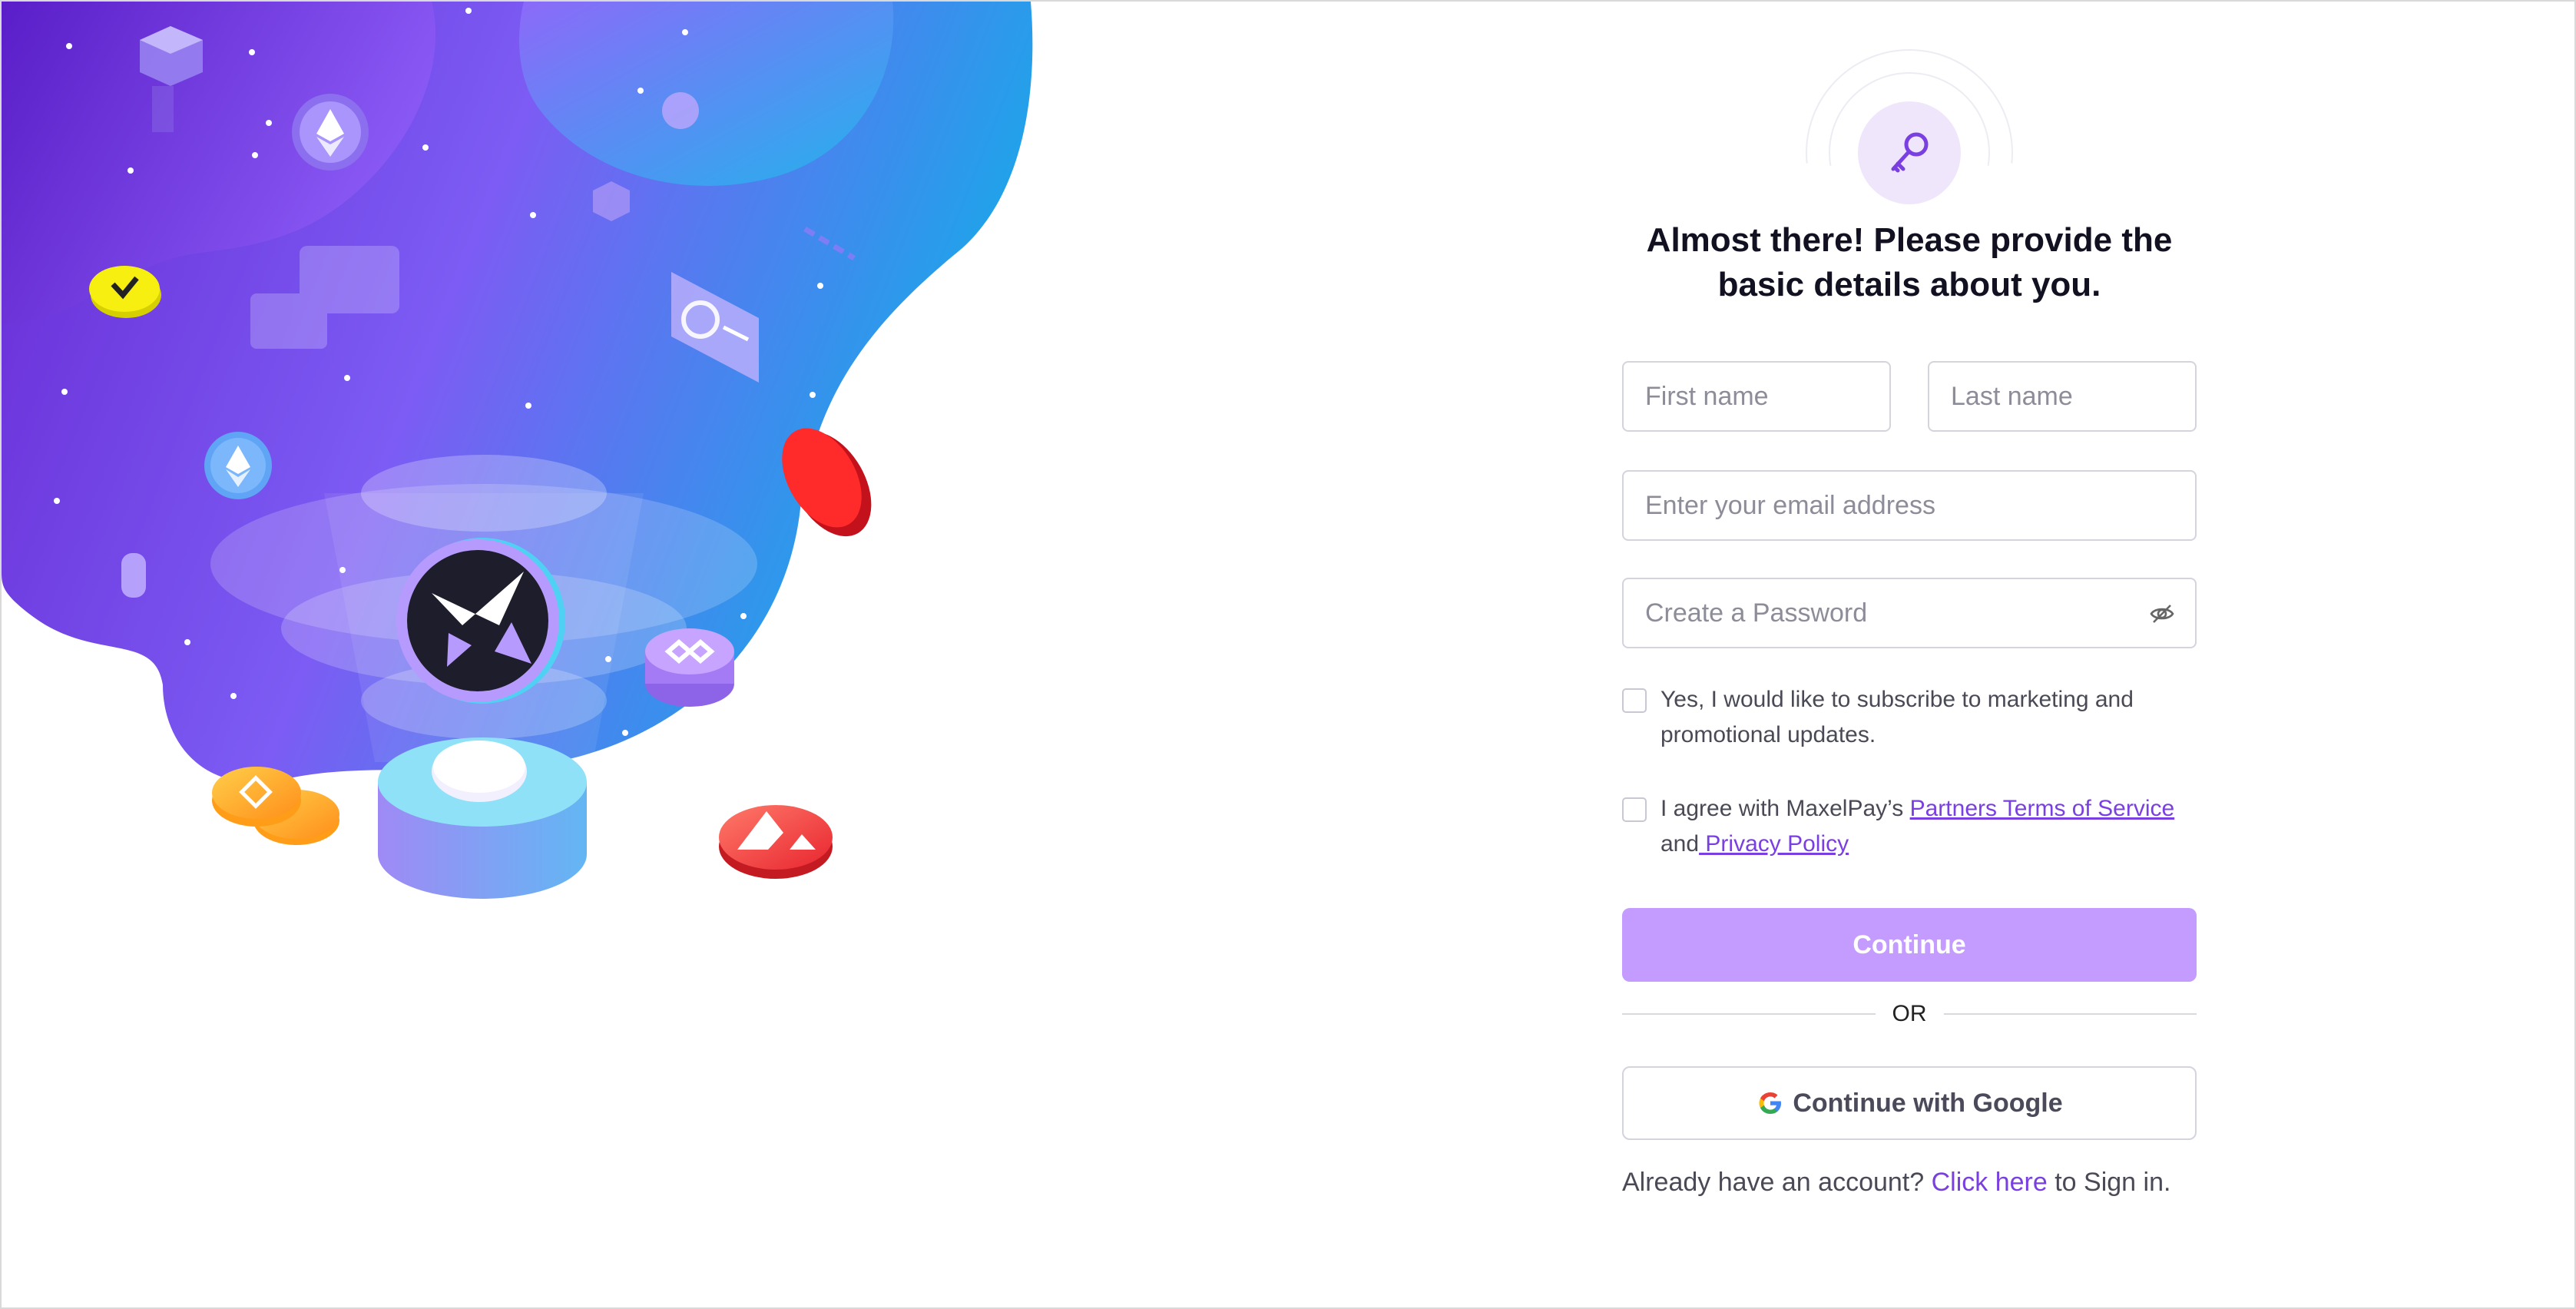  I want to click on or-label: OR, so click(1910, 1013).